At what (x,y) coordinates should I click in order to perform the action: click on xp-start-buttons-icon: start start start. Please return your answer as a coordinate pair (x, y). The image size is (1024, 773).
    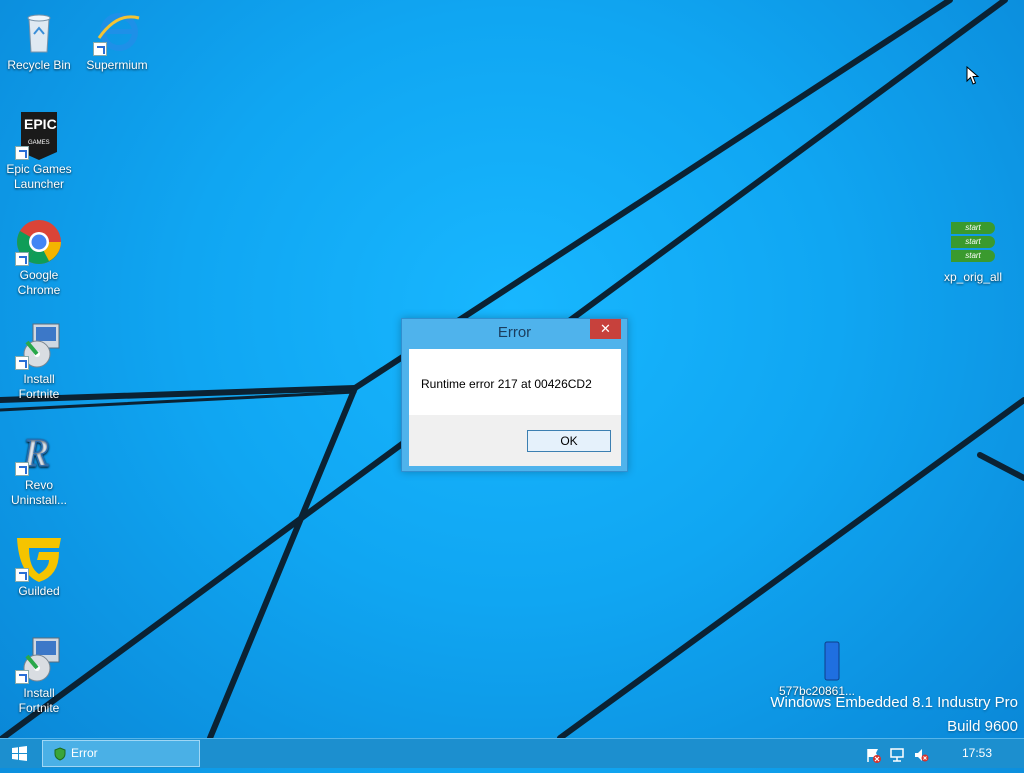
    Looking at the image, I should click on (973, 244).